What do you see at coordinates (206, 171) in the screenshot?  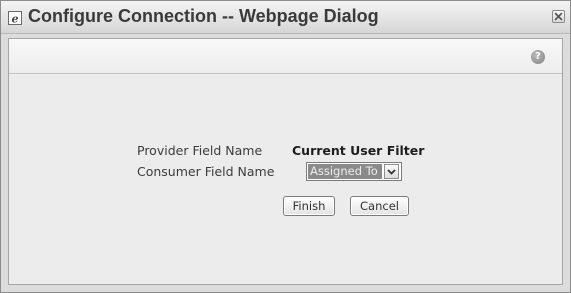 I see `consumer-field-label: Consumer Field Name` at bounding box center [206, 171].